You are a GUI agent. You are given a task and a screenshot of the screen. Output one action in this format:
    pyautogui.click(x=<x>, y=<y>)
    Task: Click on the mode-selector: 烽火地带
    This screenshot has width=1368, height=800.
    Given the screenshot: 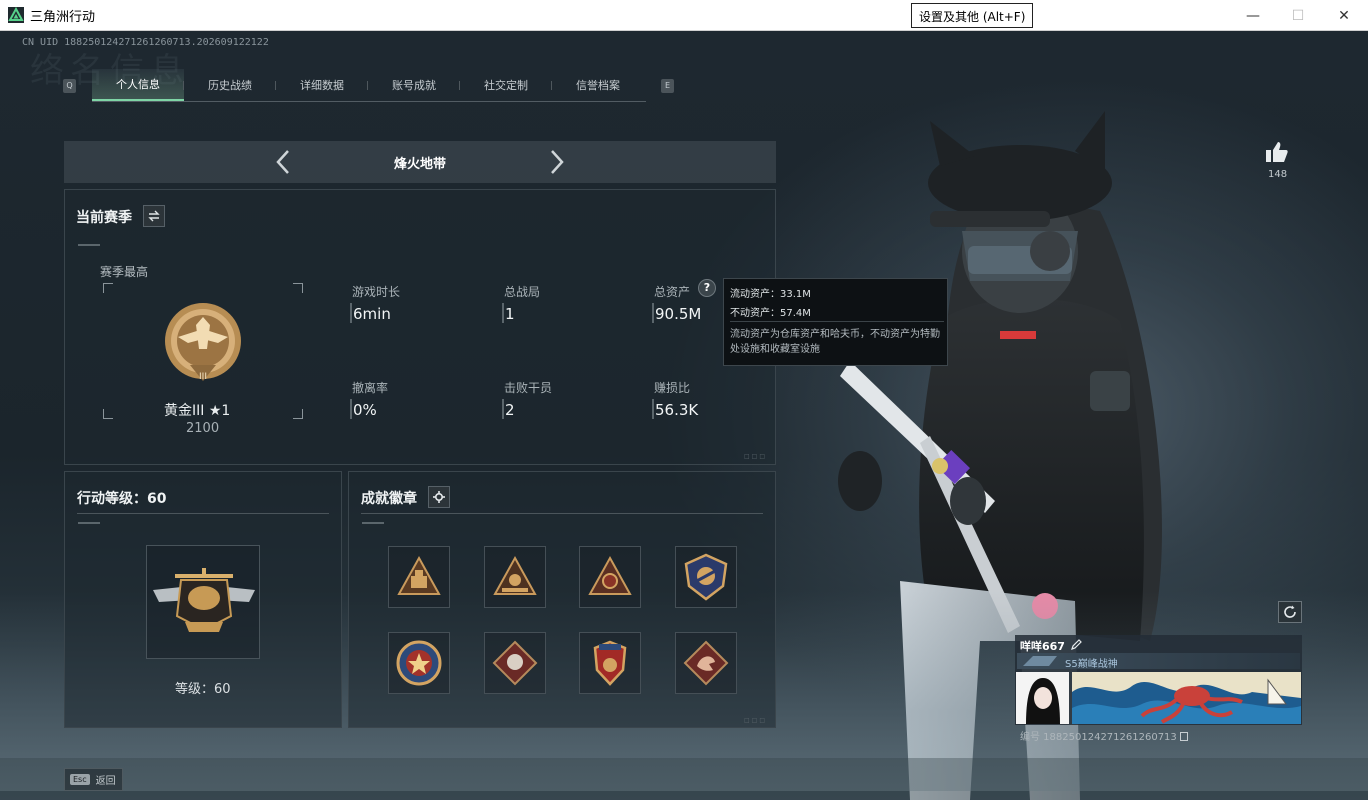 What is the action you would take?
    pyautogui.click(x=420, y=162)
    